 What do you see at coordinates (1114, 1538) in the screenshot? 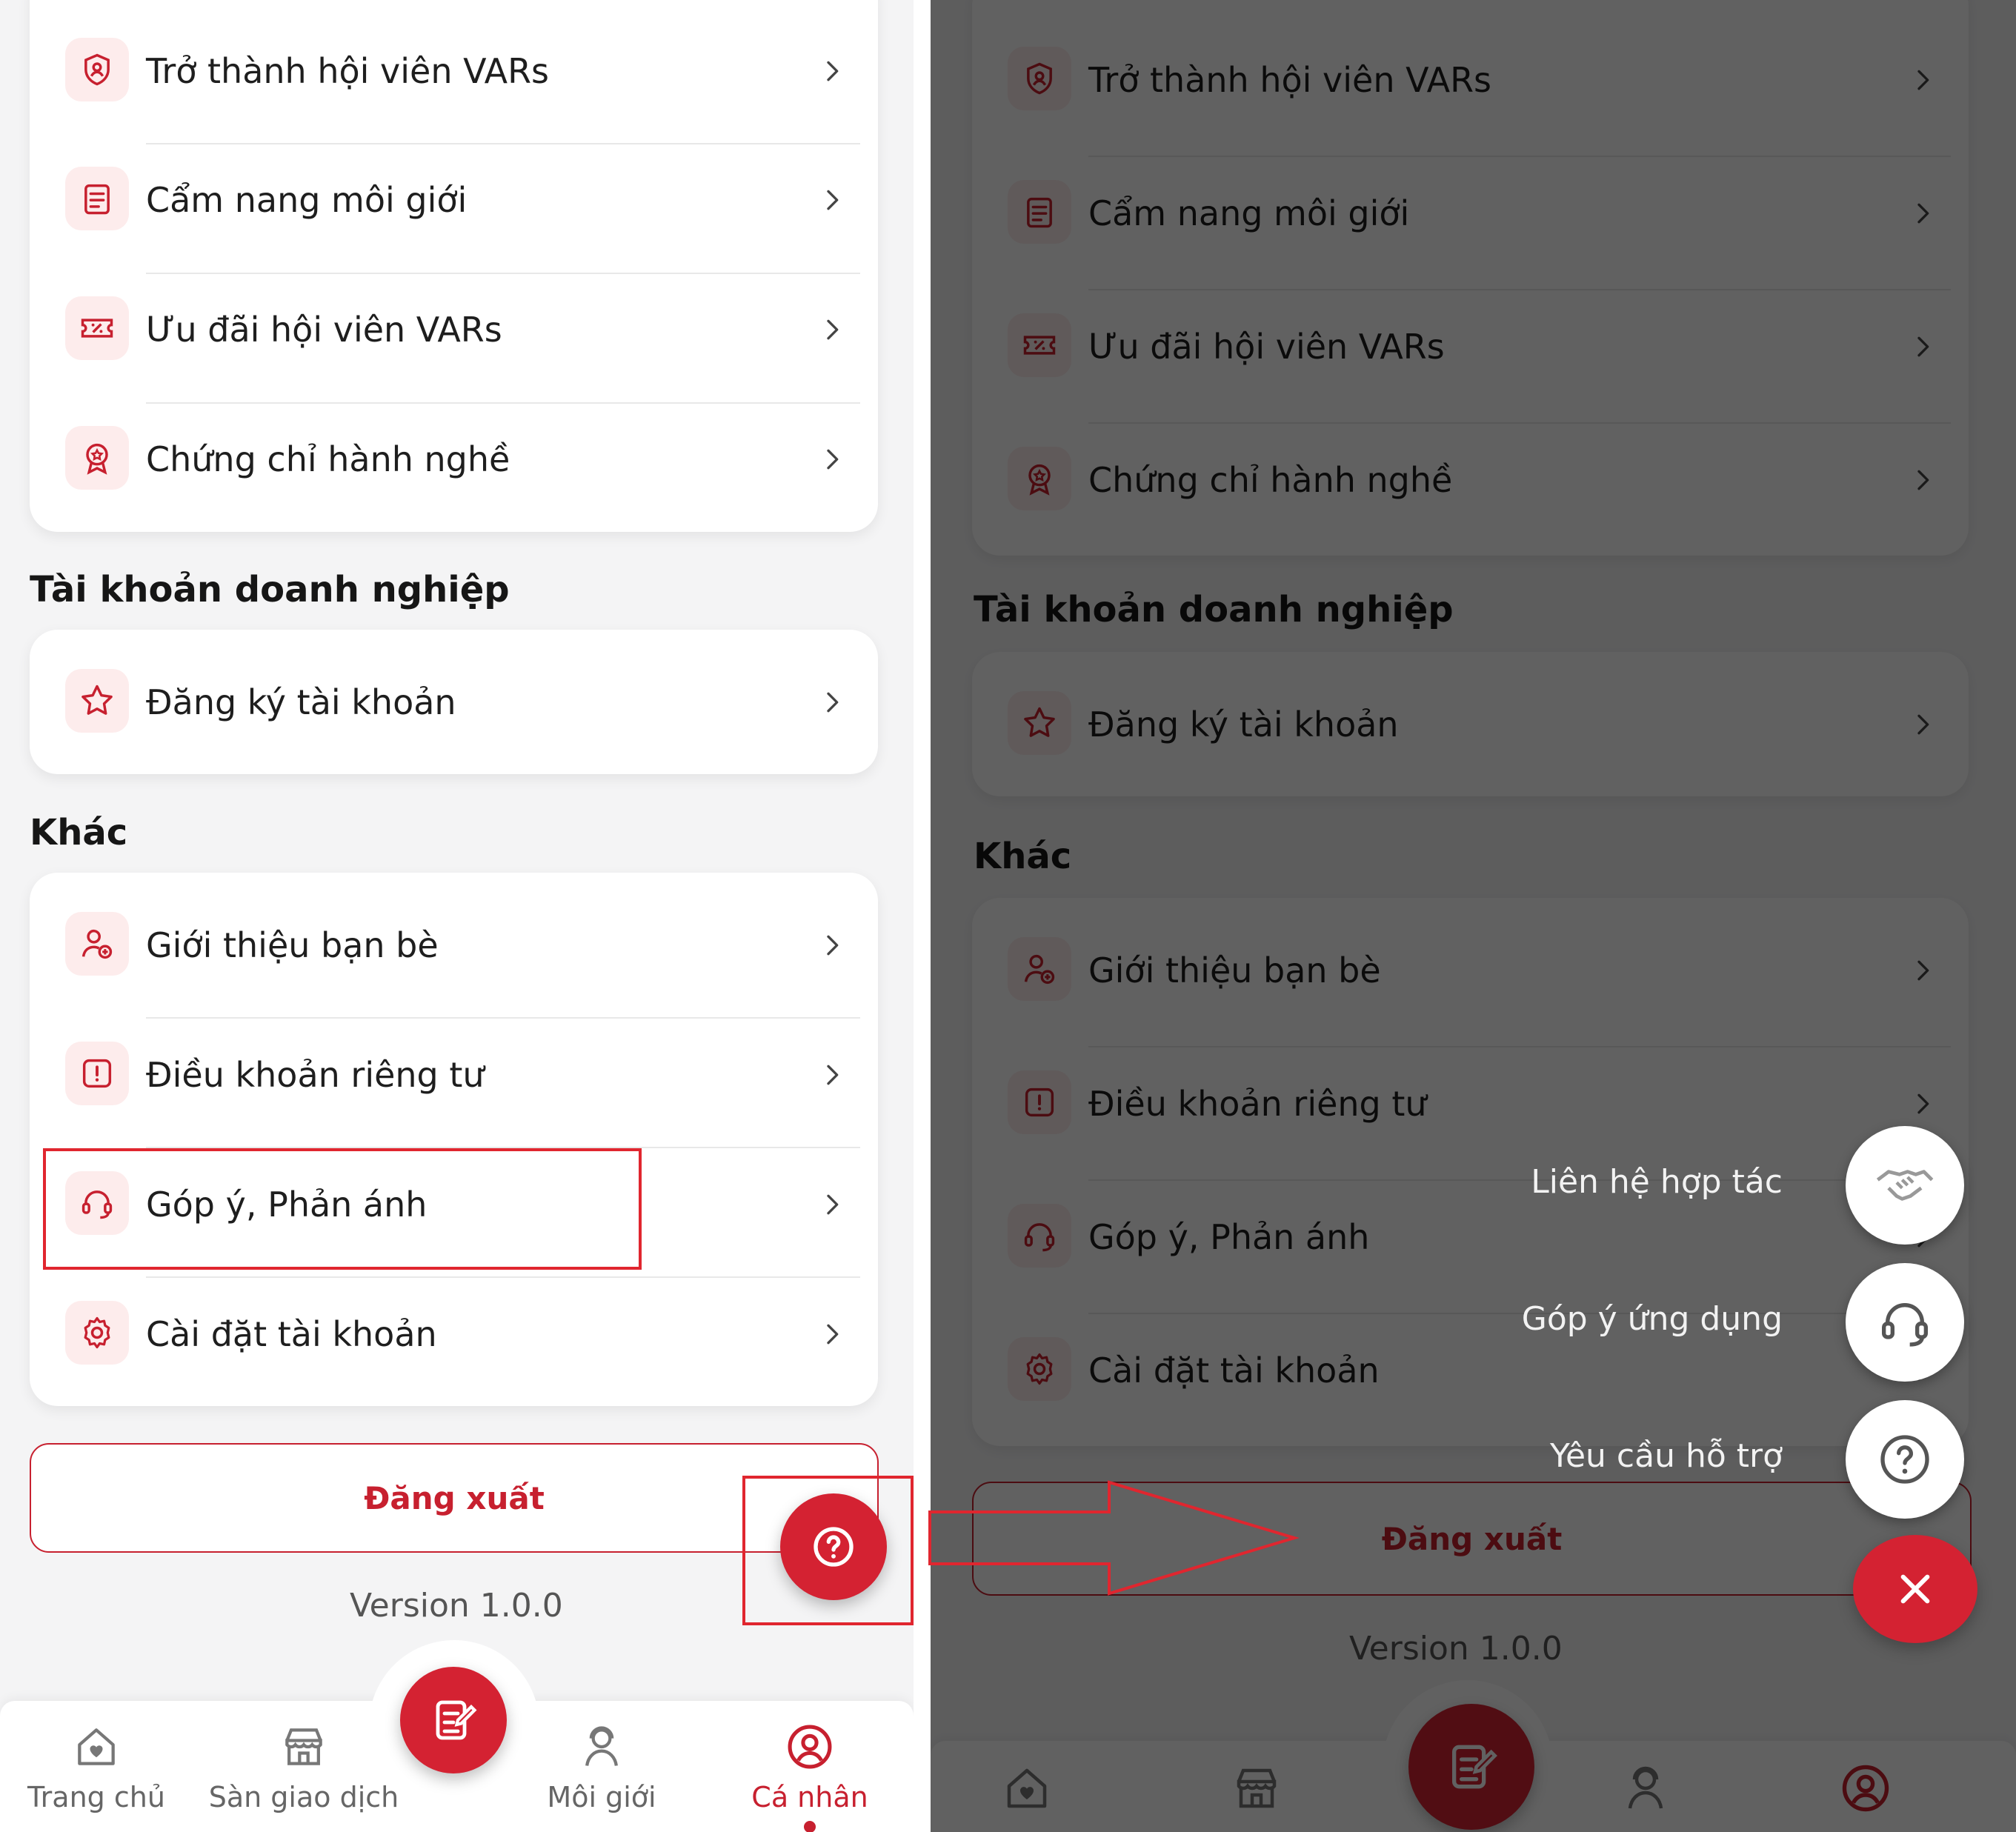
I see `arrow-annotation` at bounding box center [1114, 1538].